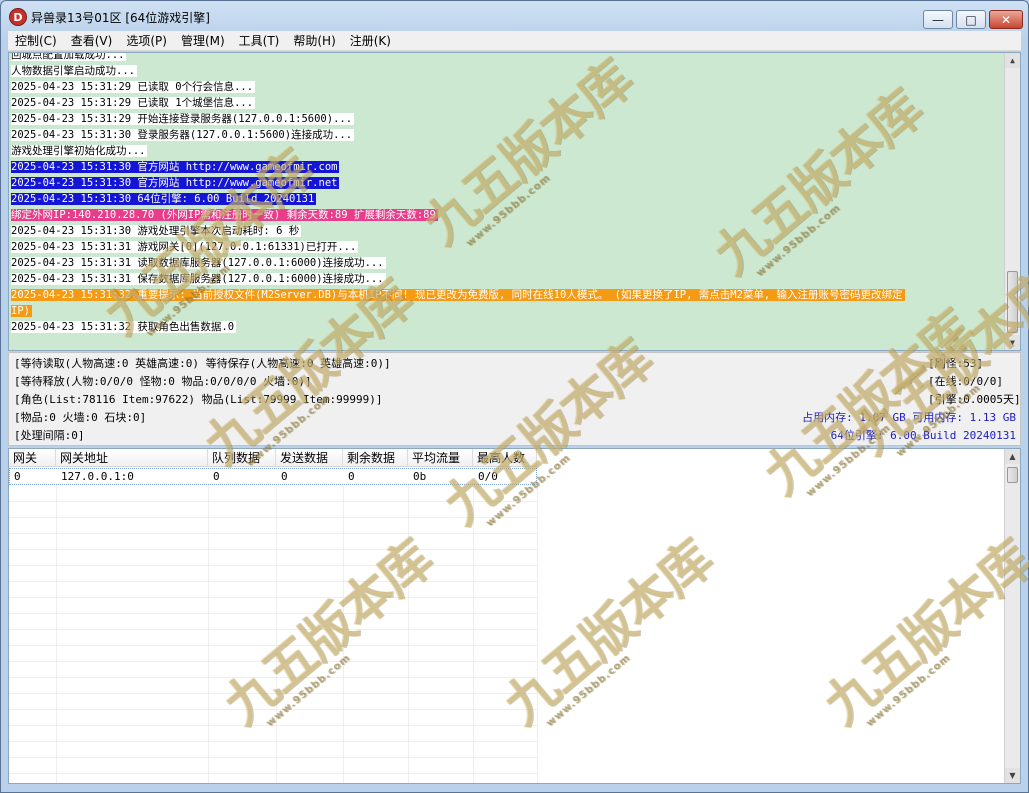 The image size is (1029, 793). I want to click on col-send-data: 发送数据, so click(309, 458).